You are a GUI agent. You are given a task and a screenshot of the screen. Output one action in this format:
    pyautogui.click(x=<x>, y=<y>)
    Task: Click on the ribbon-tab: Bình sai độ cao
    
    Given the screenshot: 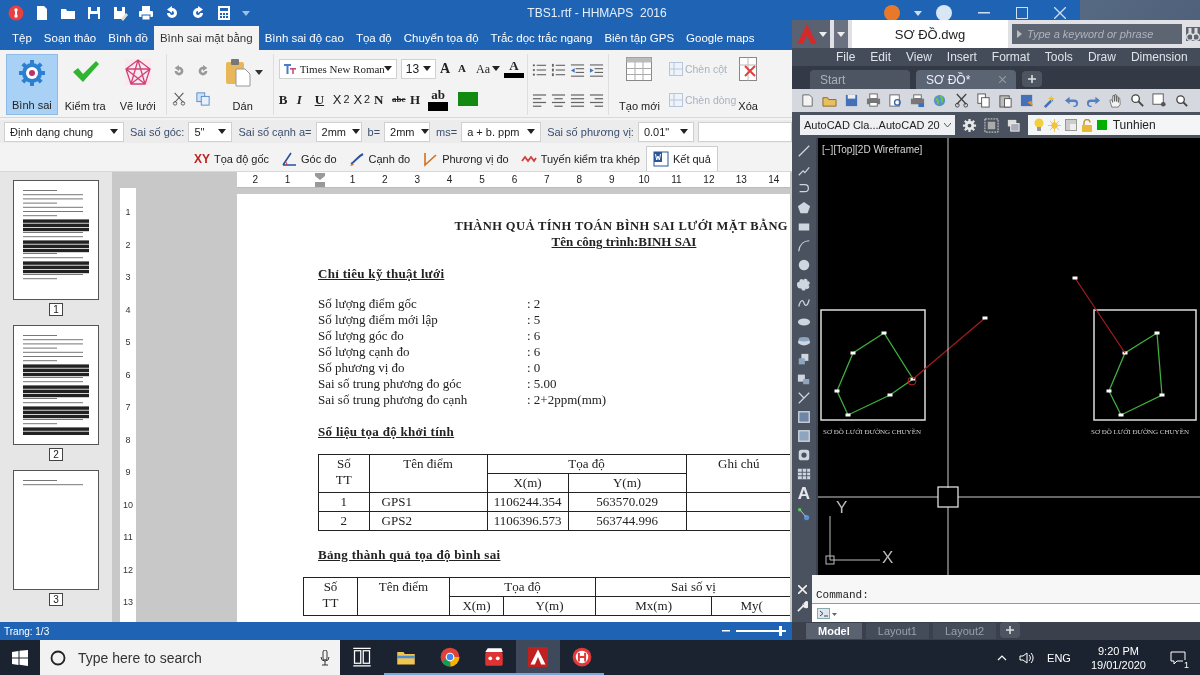 What is the action you would take?
    pyautogui.click(x=304, y=38)
    